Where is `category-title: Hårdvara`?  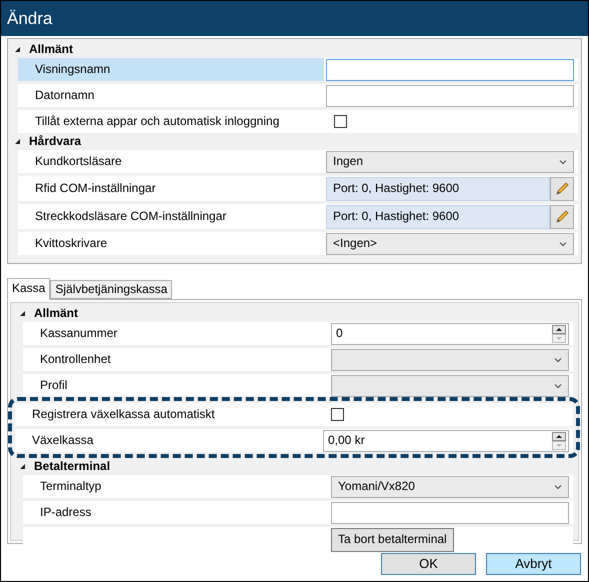
category-title: Hårdvara is located at coordinates (55, 141).